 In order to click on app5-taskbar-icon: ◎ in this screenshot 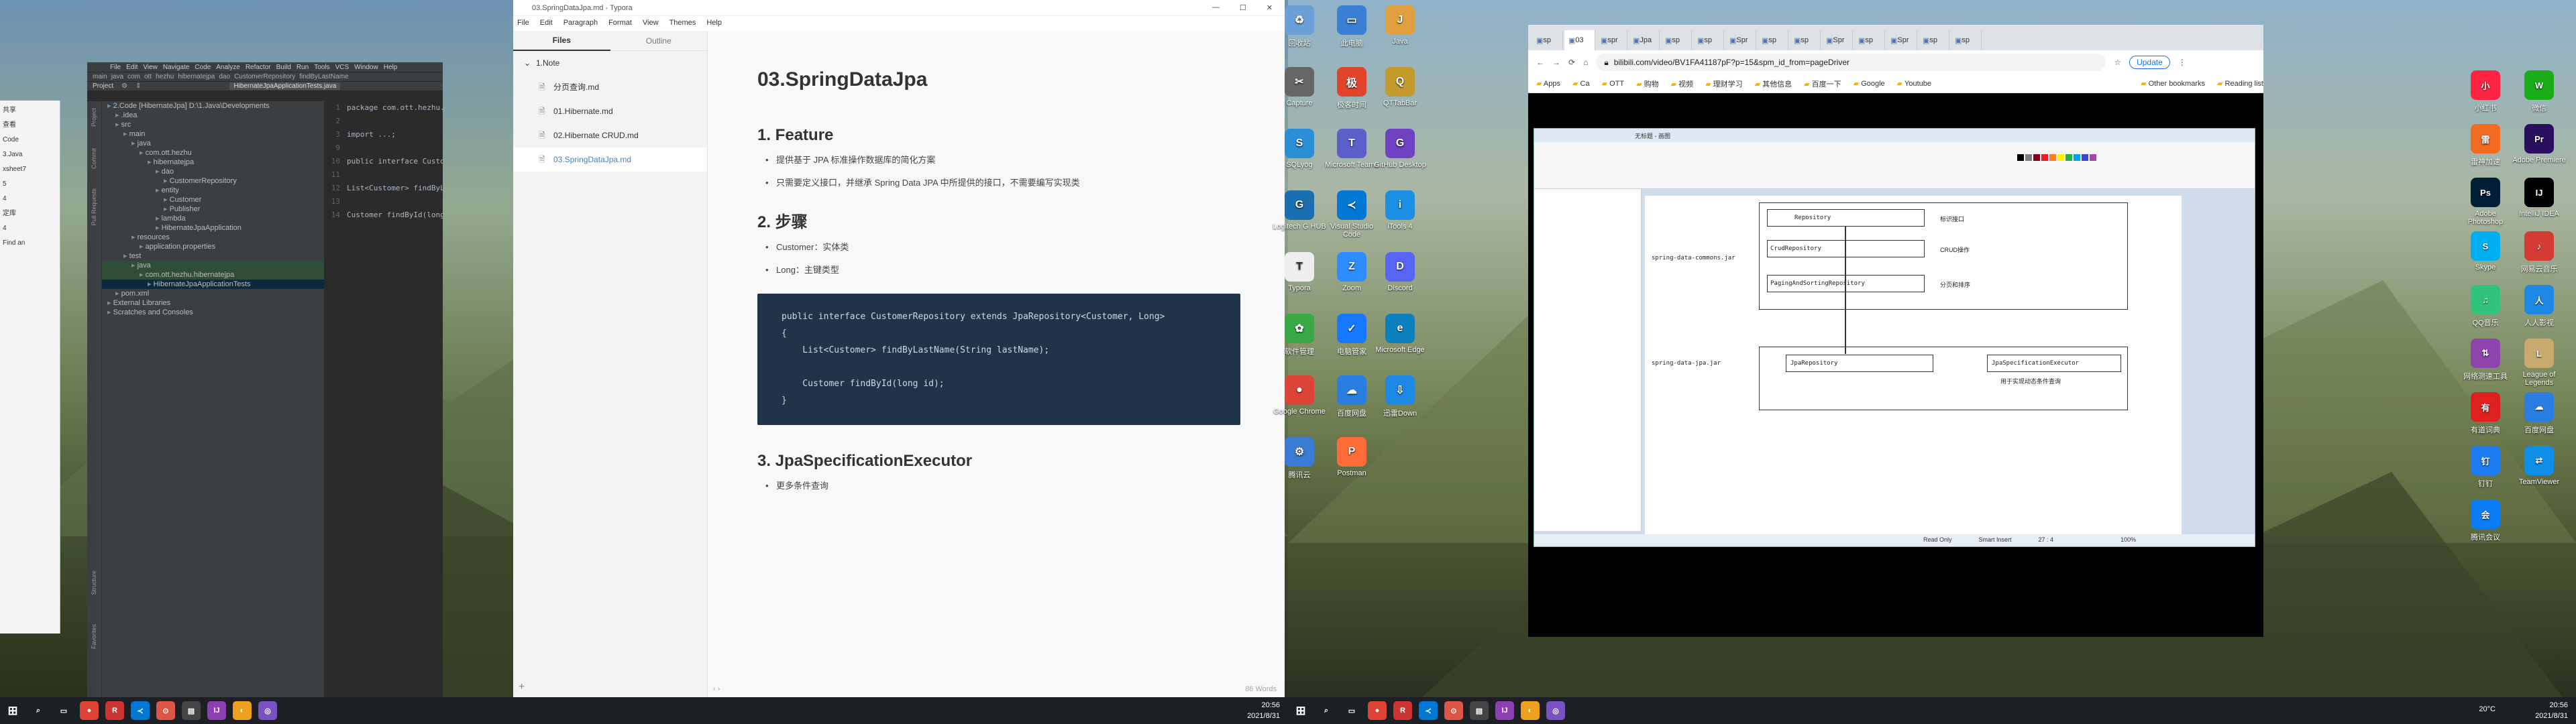, I will do `click(267, 710)`.